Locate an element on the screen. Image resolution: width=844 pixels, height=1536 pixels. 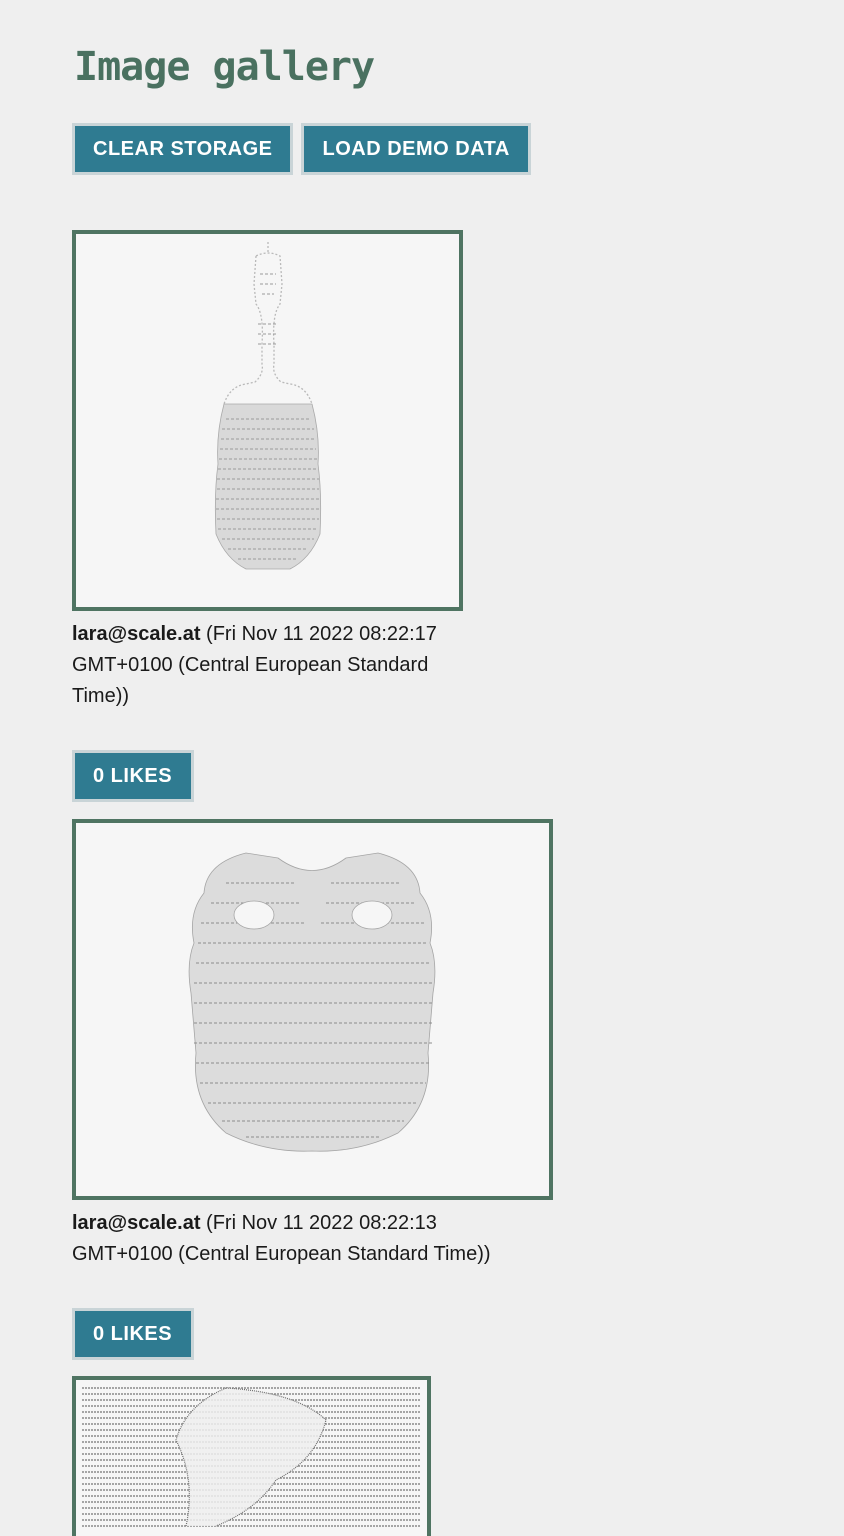
post-date-cont: Time)) is located at coordinates (101, 696).